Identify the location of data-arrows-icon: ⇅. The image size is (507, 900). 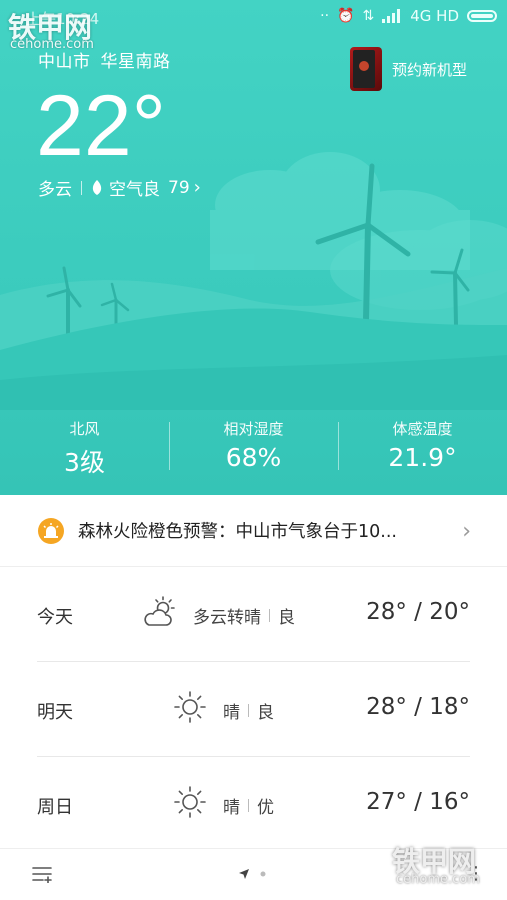
(368, 16).